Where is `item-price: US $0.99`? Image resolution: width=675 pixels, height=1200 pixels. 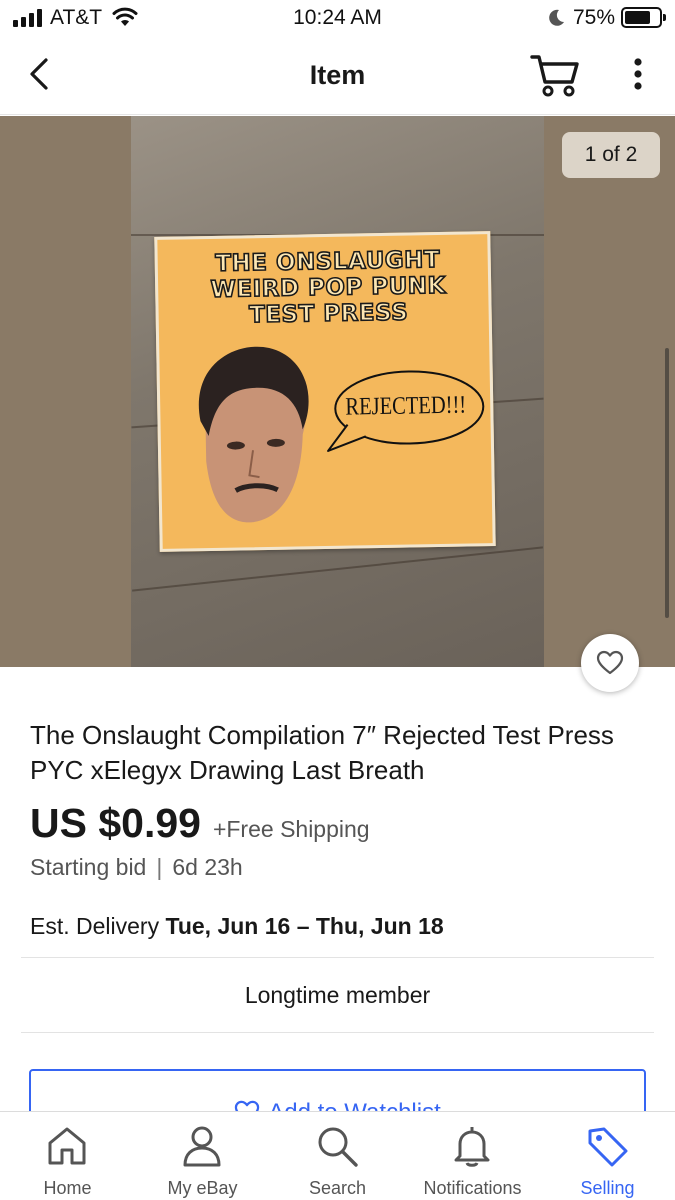 item-price: US $0.99 is located at coordinates (115, 823).